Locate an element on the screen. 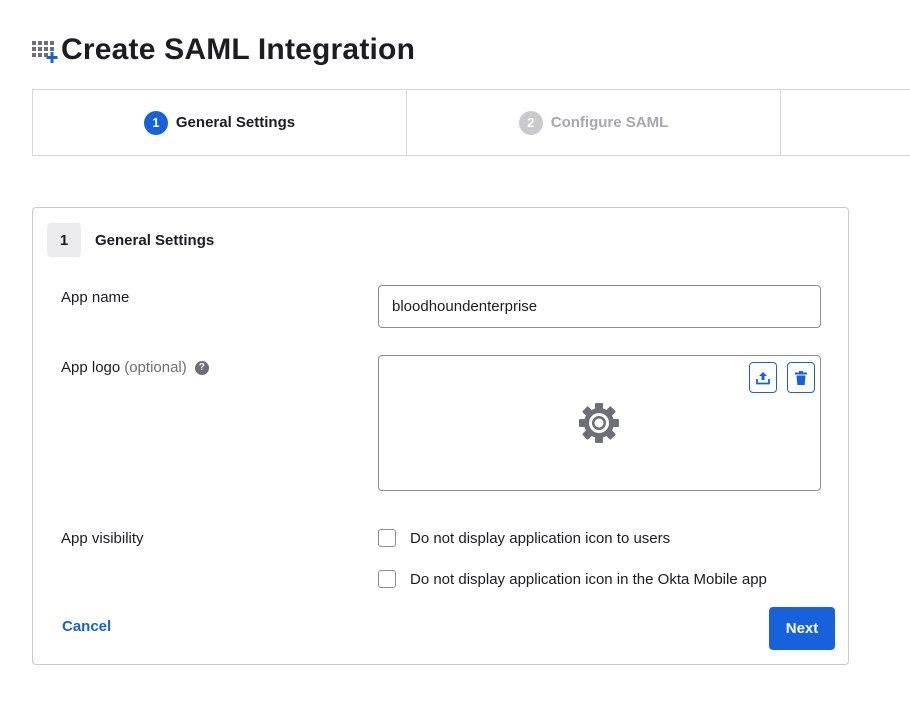 The image size is (910, 716). app-logo-dropzone is located at coordinates (599, 423).